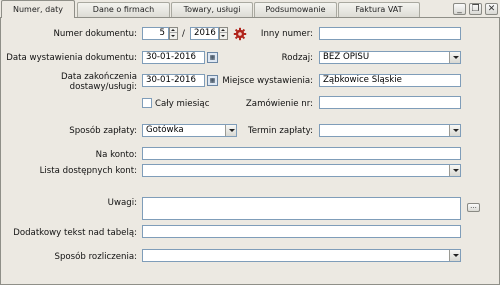  Describe the element at coordinates (301, 208) in the screenshot. I see `uwagi-textarea` at that location.